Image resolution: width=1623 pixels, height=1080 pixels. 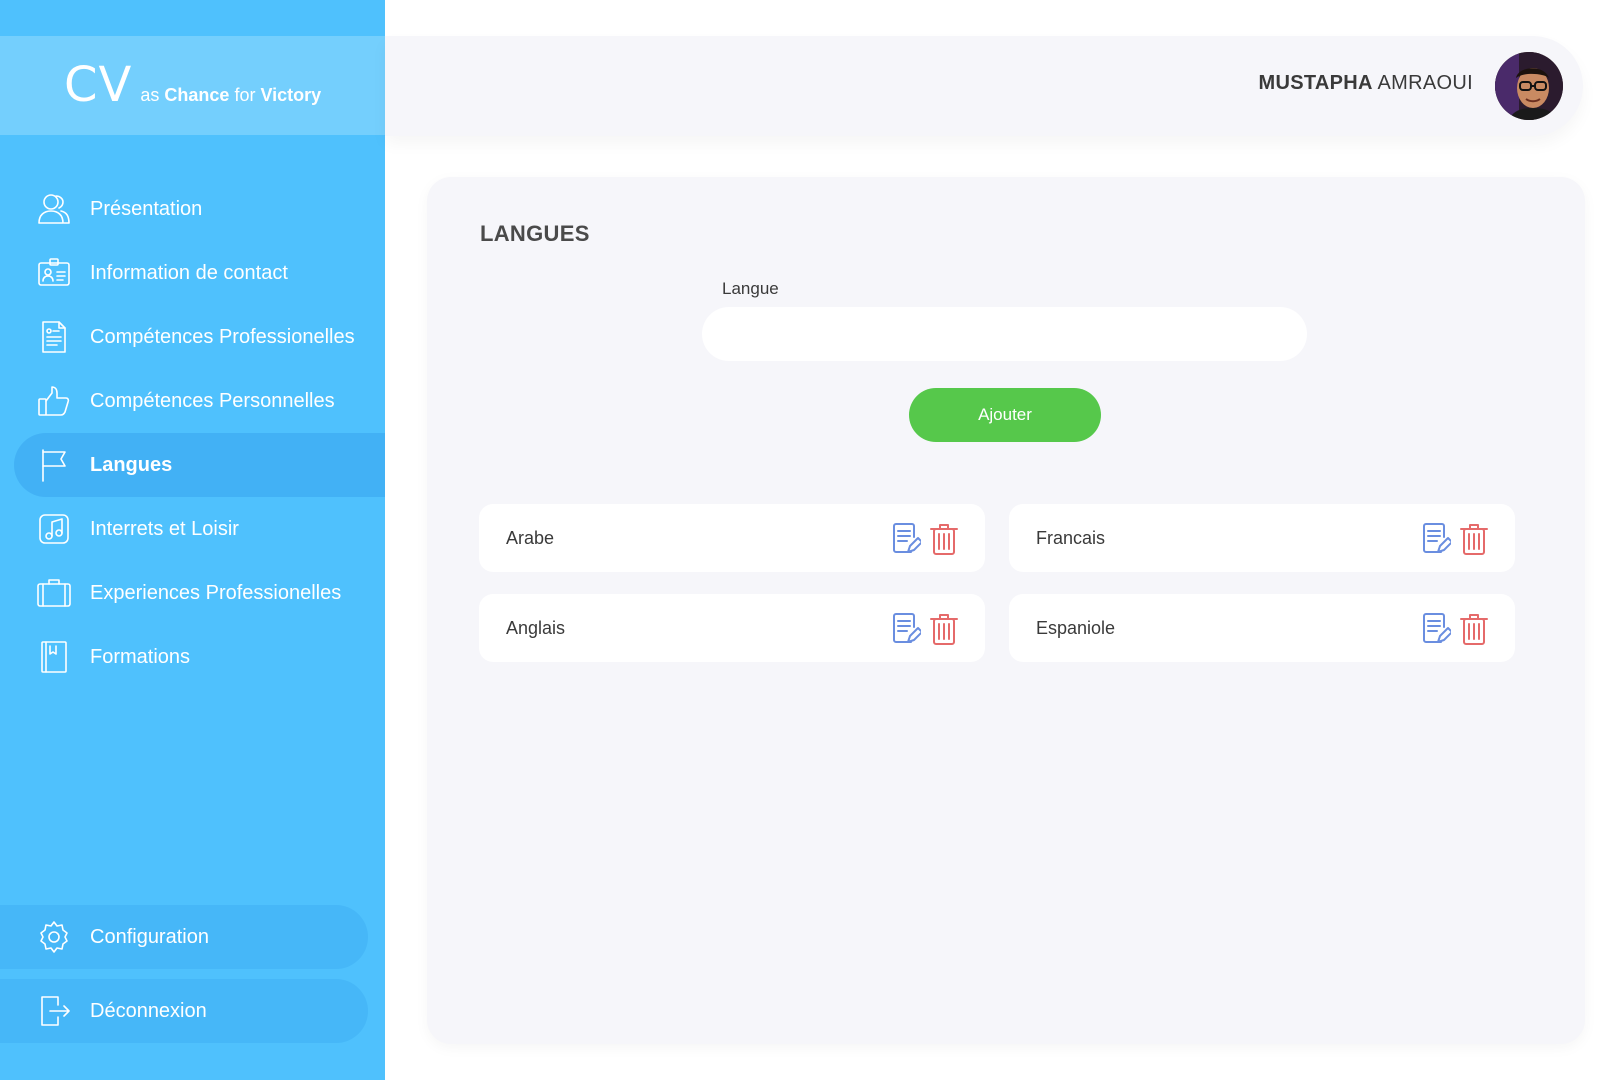 What do you see at coordinates (1005, 415) in the screenshot?
I see `add-button: Ajouter` at bounding box center [1005, 415].